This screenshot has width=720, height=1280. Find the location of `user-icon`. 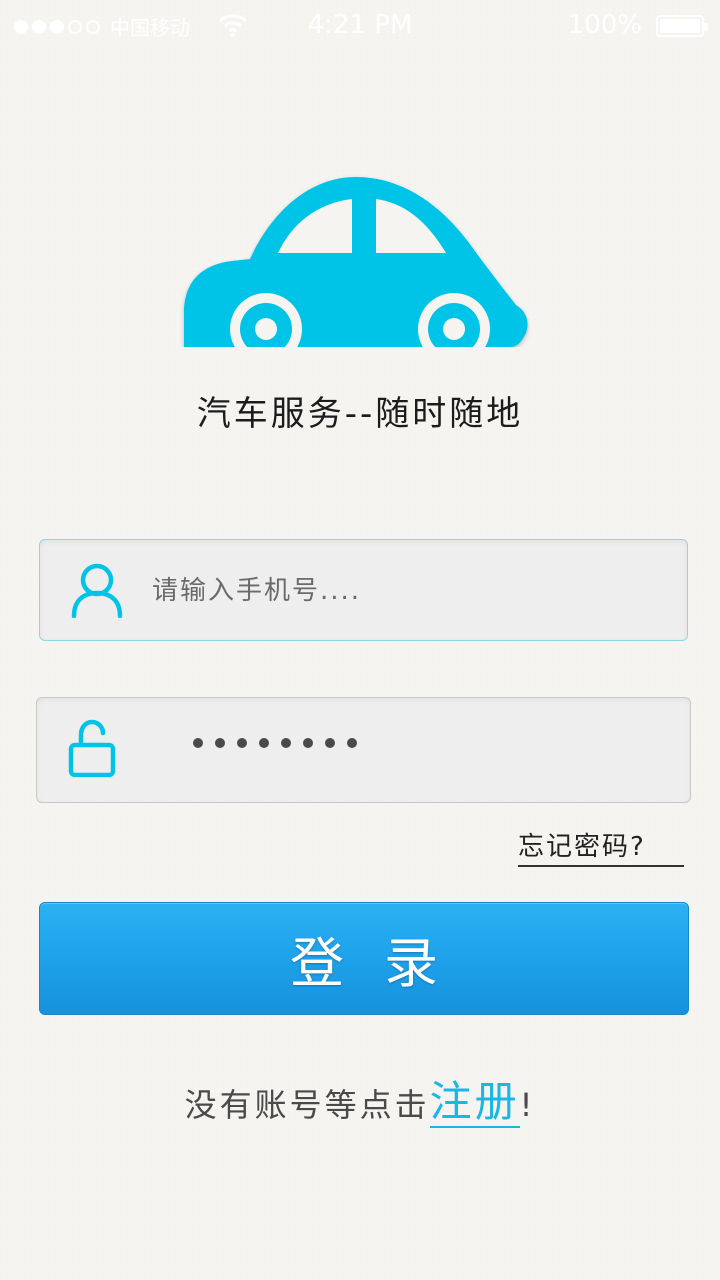

user-icon is located at coordinates (97, 590).